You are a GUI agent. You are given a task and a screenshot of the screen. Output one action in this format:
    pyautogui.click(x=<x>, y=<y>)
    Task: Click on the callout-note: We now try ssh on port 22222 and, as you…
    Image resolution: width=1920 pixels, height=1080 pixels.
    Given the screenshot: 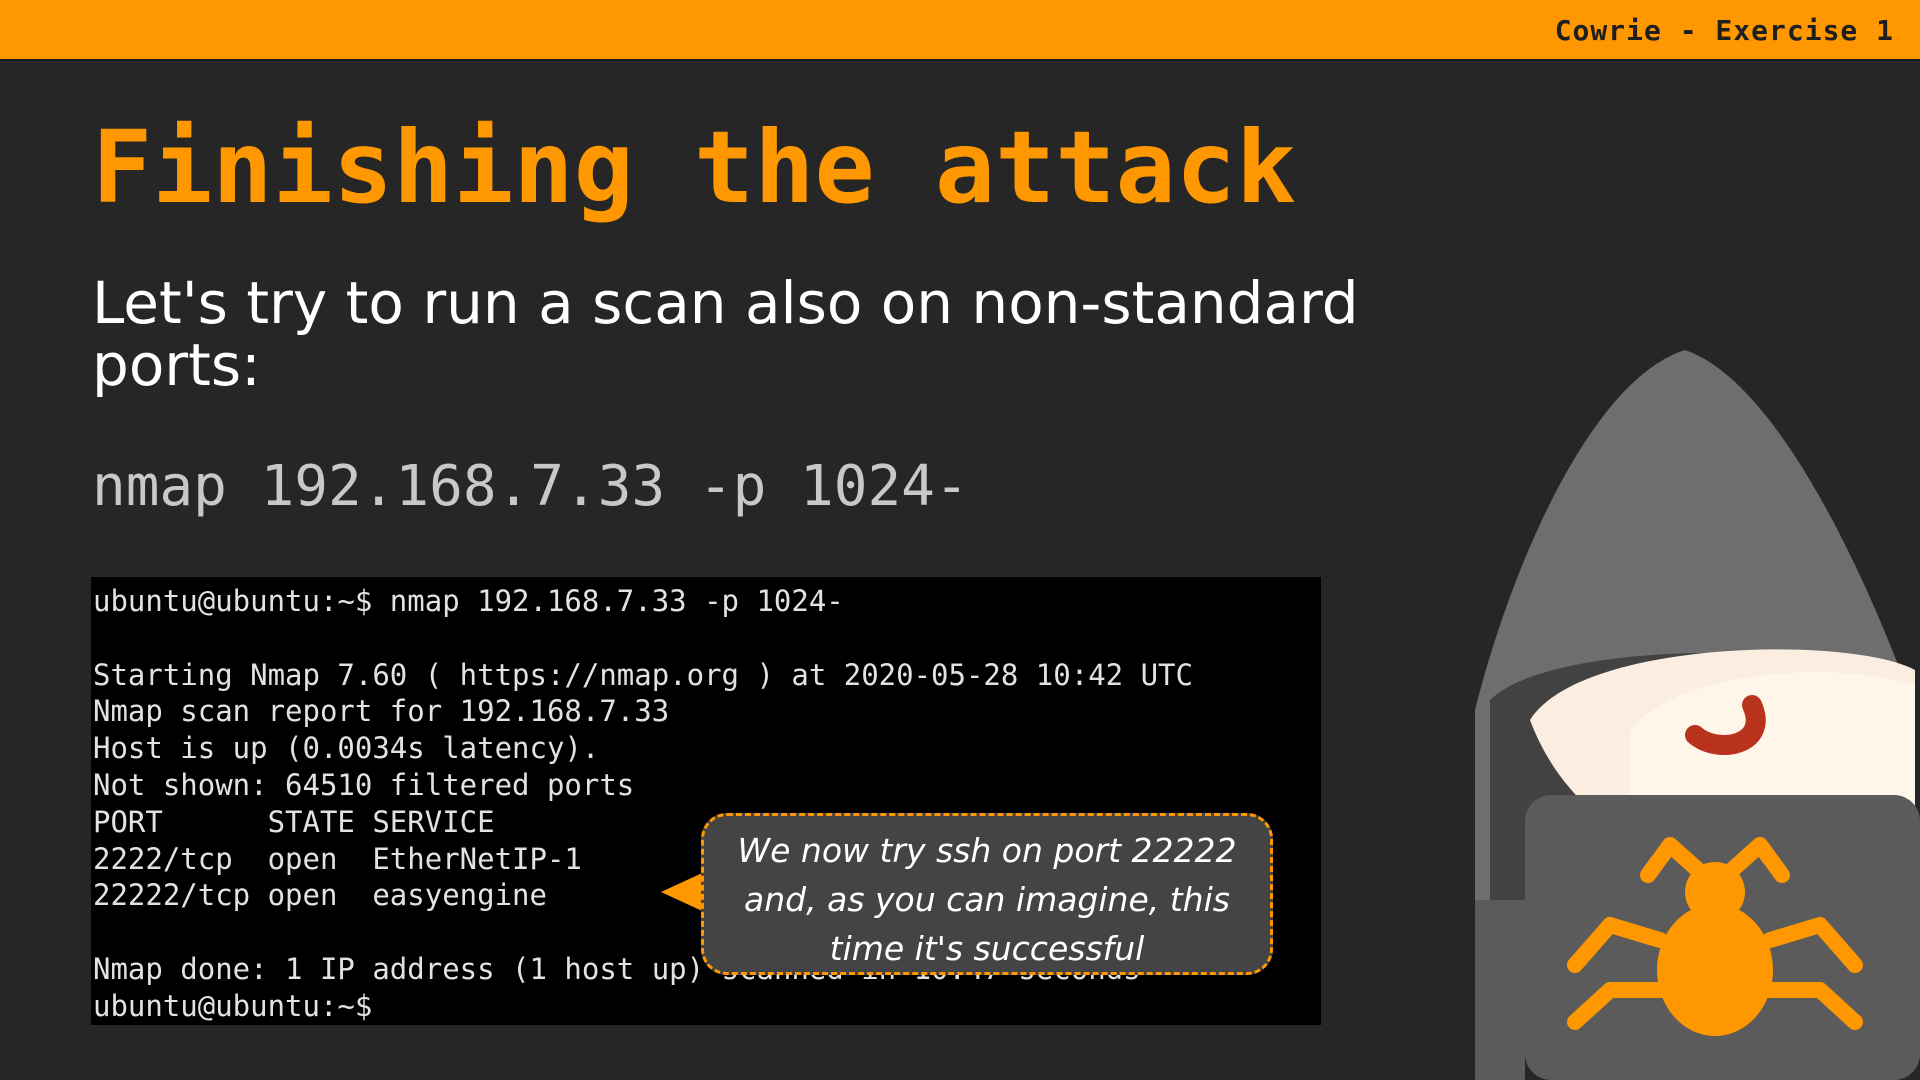 What is the action you would take?
    pyautogui.click(x=987, y=894)
    